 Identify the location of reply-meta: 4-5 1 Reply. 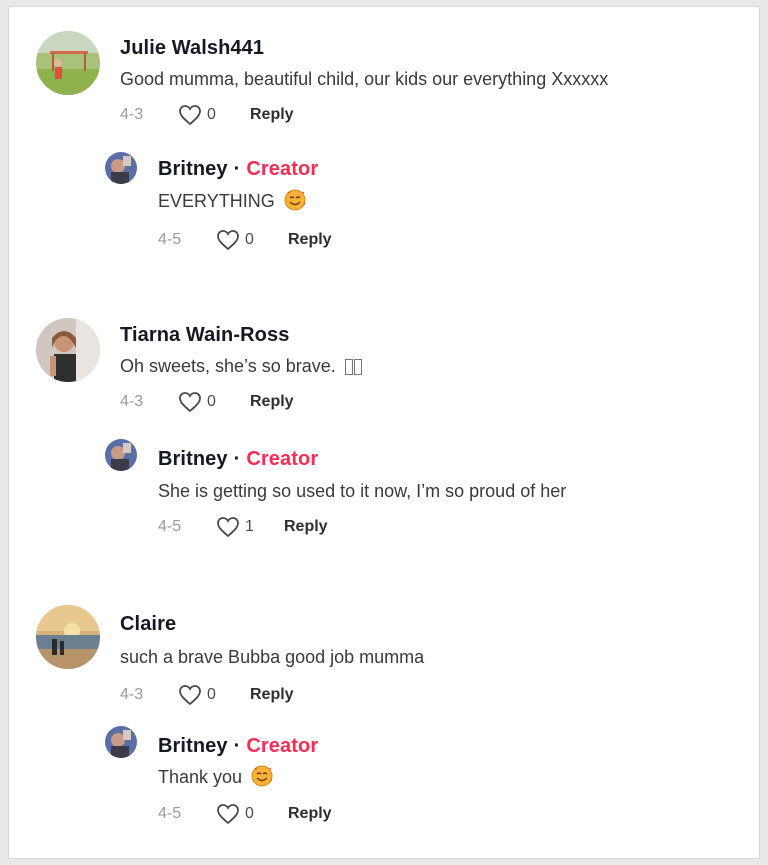
(243, 527).